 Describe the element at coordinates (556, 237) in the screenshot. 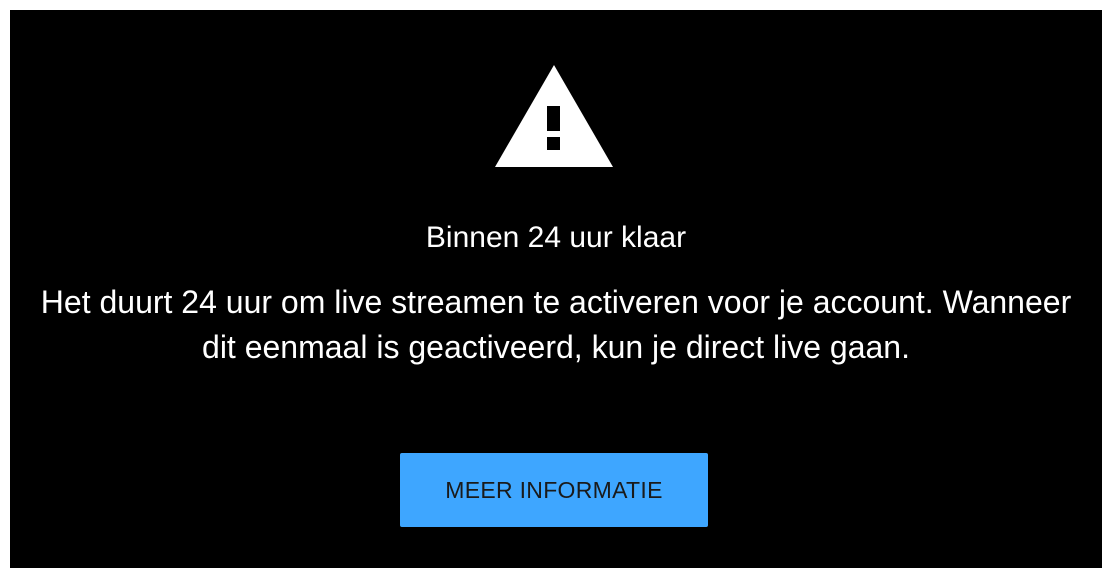

I see `notice-title: Binnen 24 uur klaar` at that location.